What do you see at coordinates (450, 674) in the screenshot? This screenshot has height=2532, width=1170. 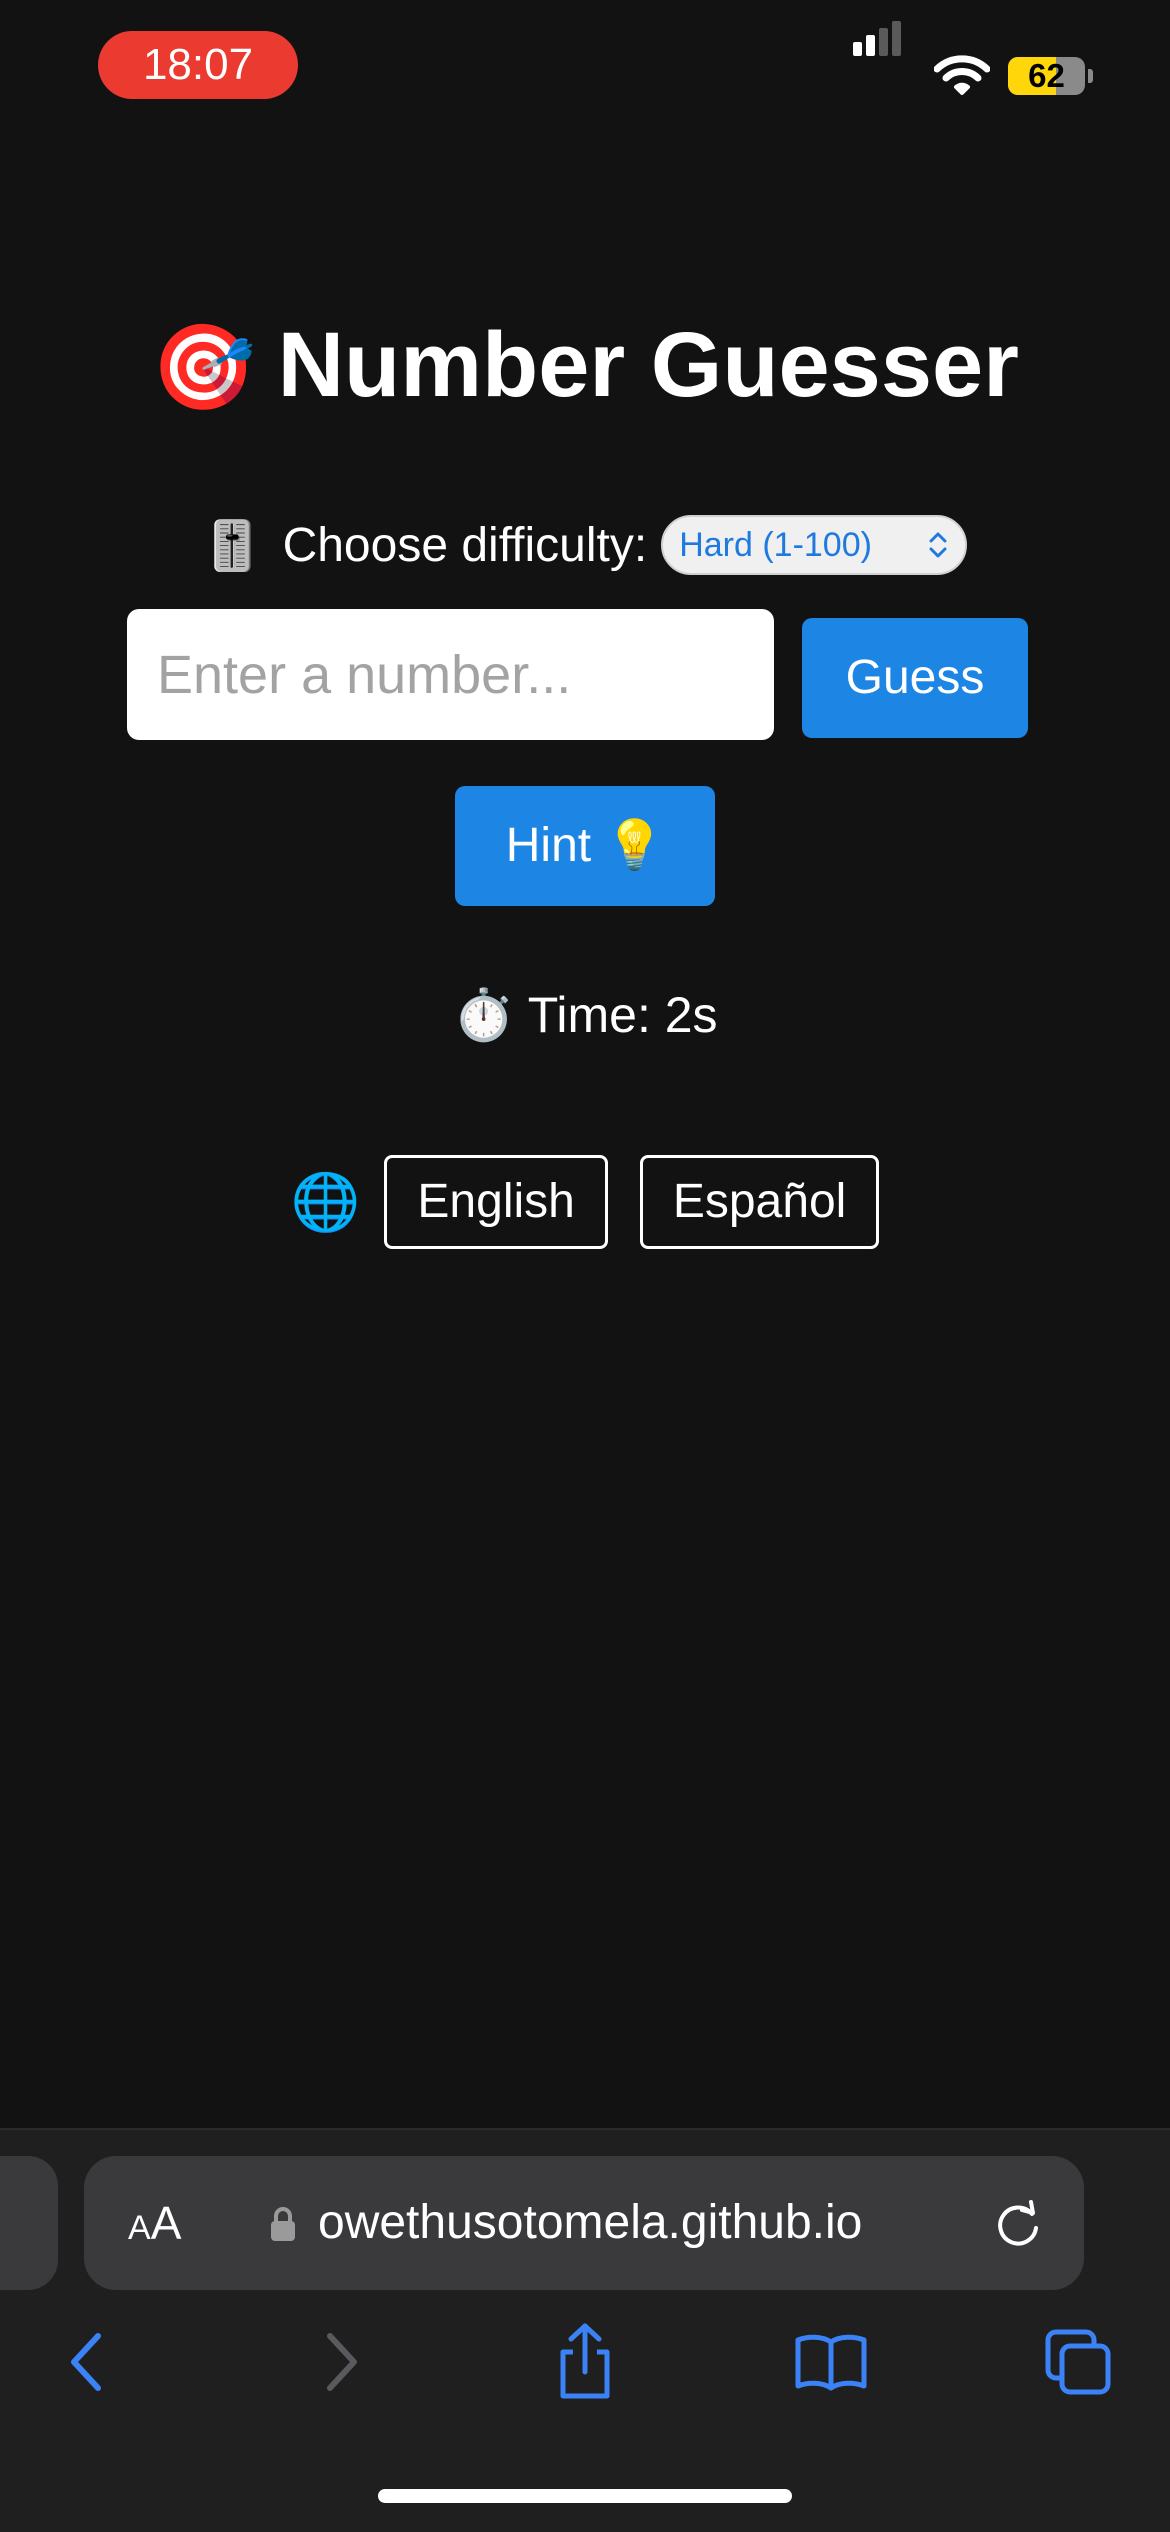 I see `number-input` at bounding box center [450, 674].